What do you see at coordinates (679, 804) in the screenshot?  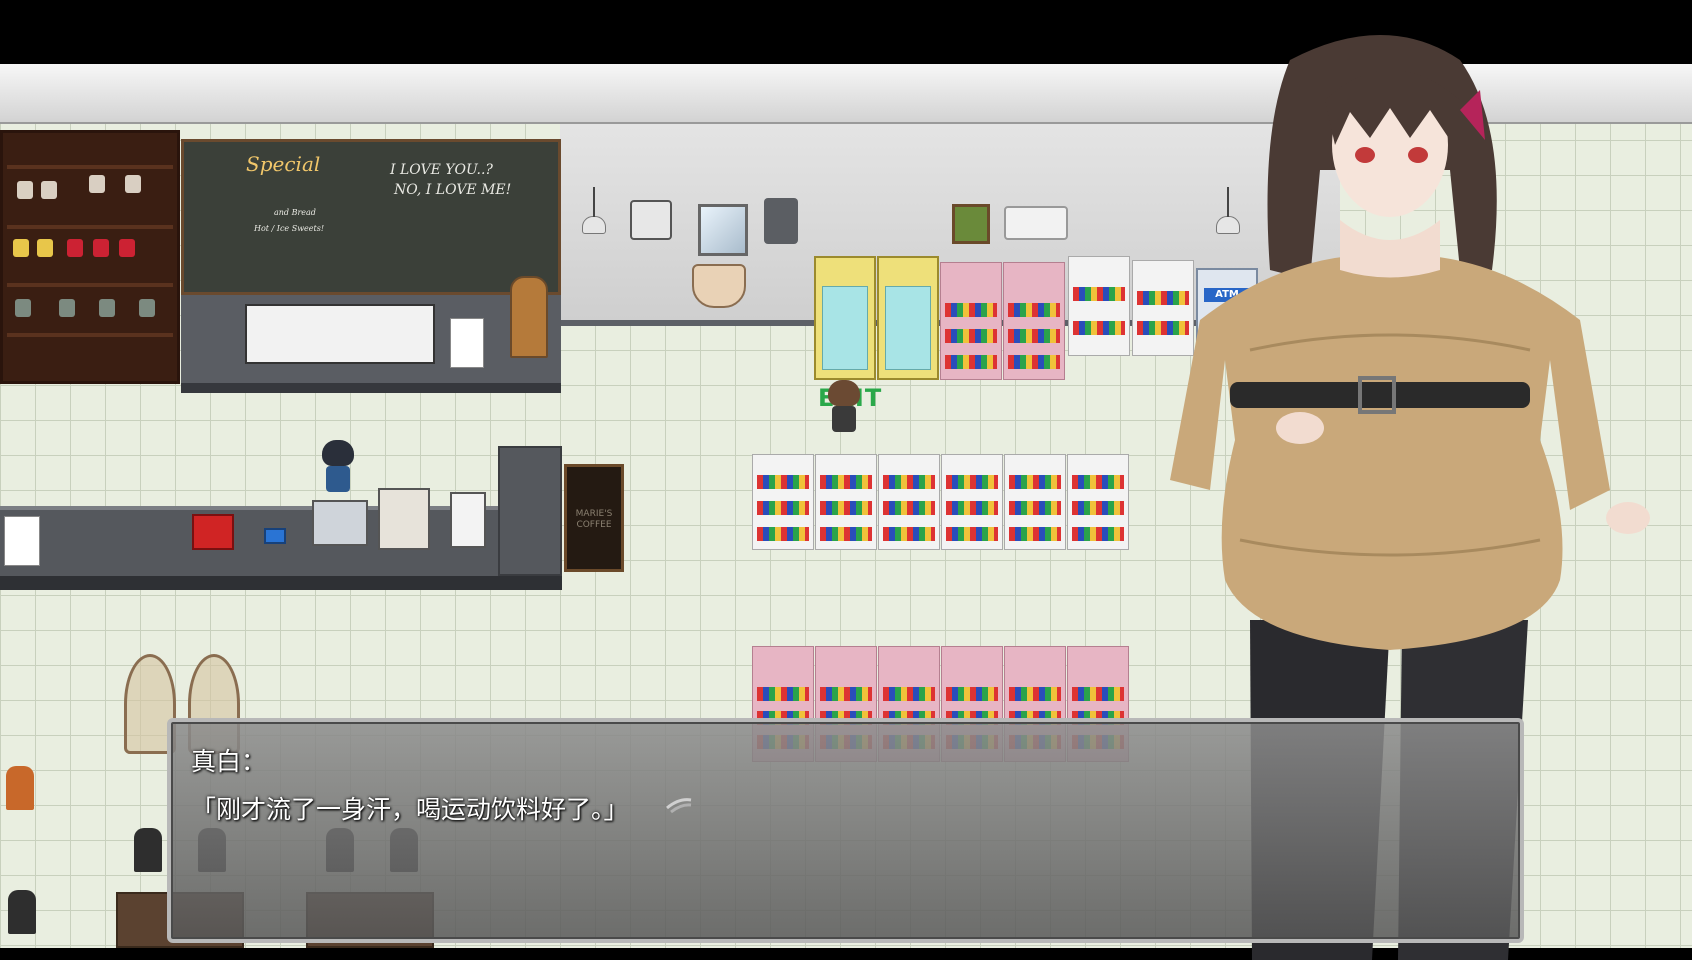 I see `waiting-arrow-icon` at bounding box center [679, 804].